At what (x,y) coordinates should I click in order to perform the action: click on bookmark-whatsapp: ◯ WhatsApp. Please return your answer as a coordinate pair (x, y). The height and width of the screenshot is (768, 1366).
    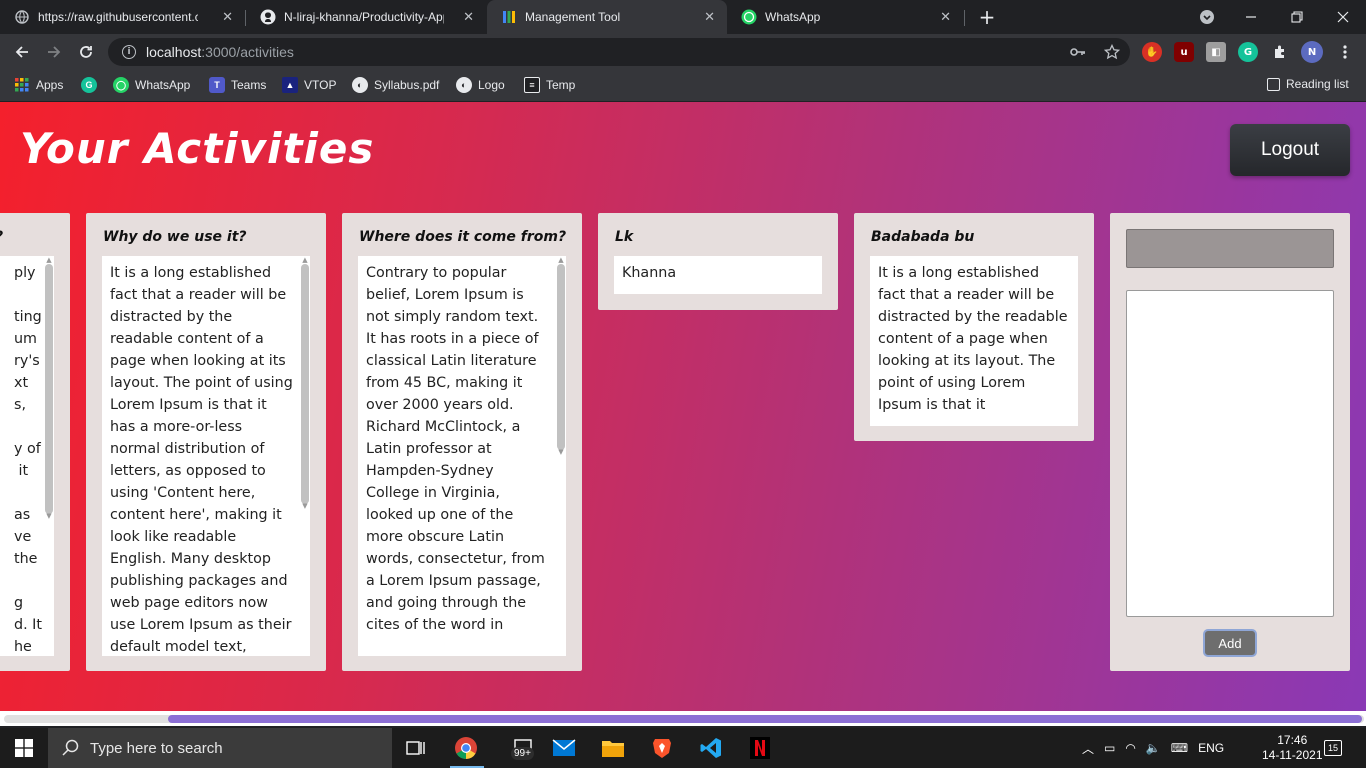
    Looking at the image, I should click on (151, 85).